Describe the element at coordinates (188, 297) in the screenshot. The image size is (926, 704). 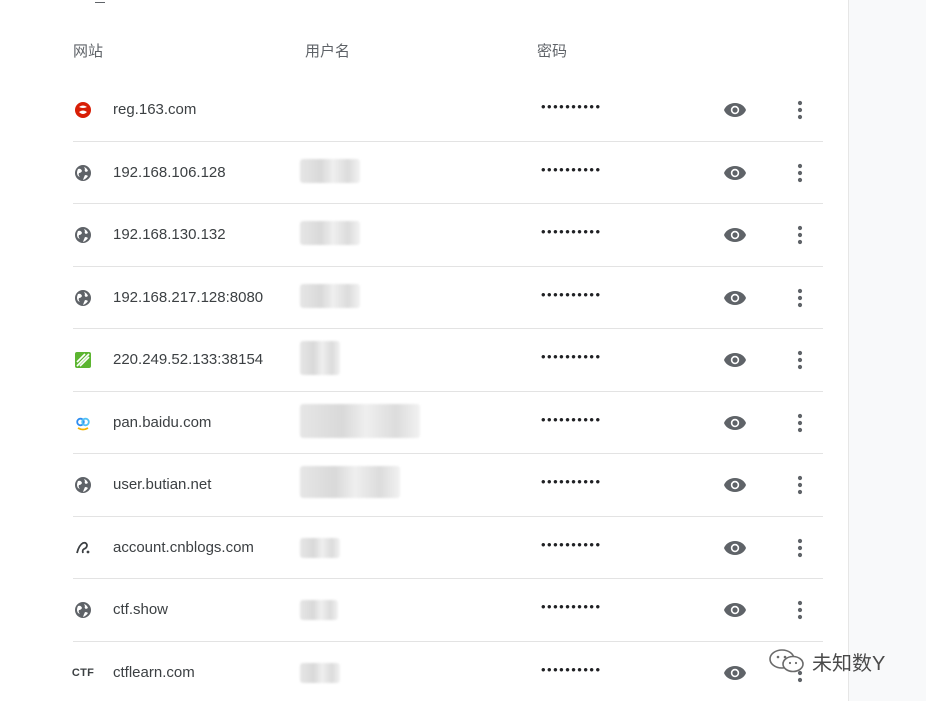
I see `site-url: 192.168.217.128:8080` at that location.